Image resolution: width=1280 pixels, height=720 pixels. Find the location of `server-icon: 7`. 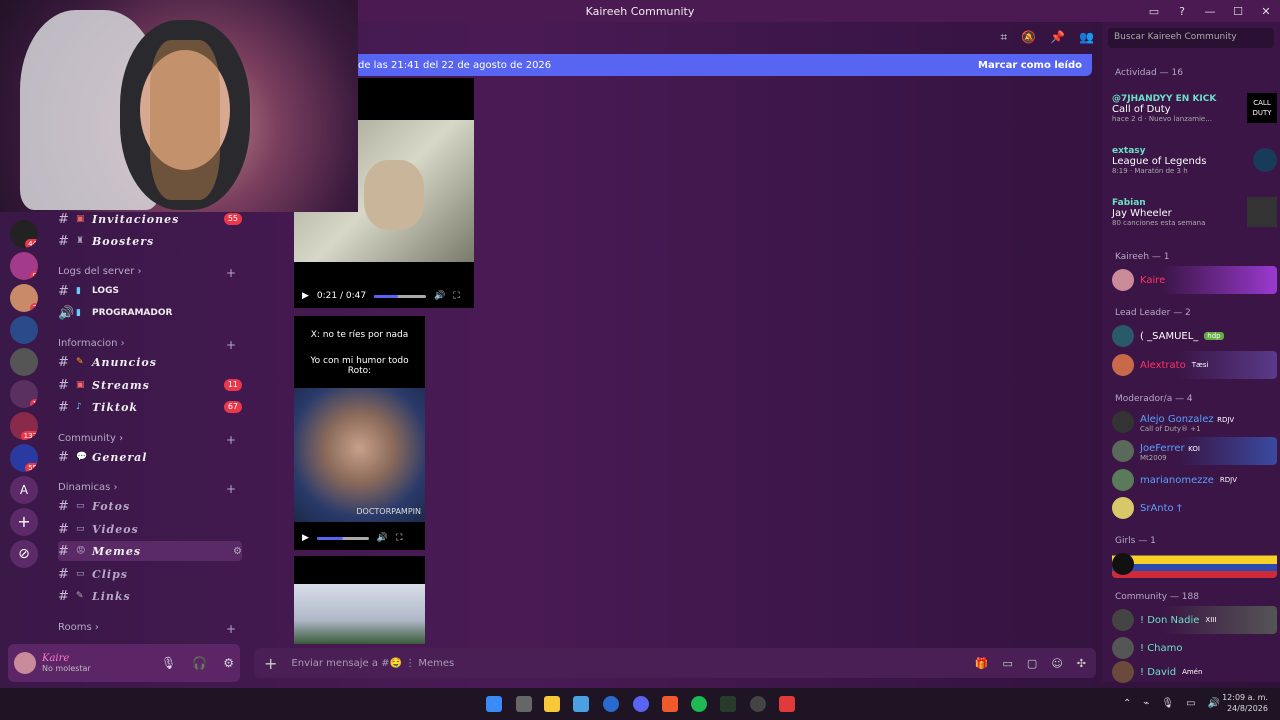

server-icon: 7 is located at coordinates (24, 298).